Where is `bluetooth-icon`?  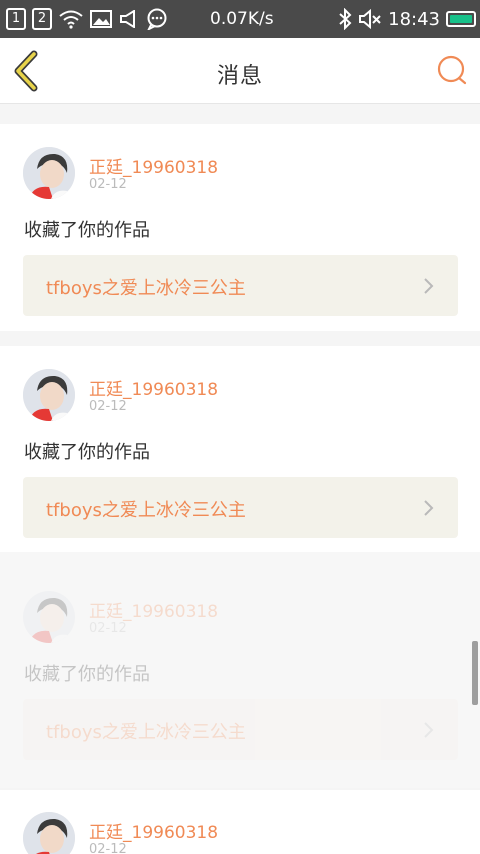 bluetooth-icon is located at coordinates (345, 19).